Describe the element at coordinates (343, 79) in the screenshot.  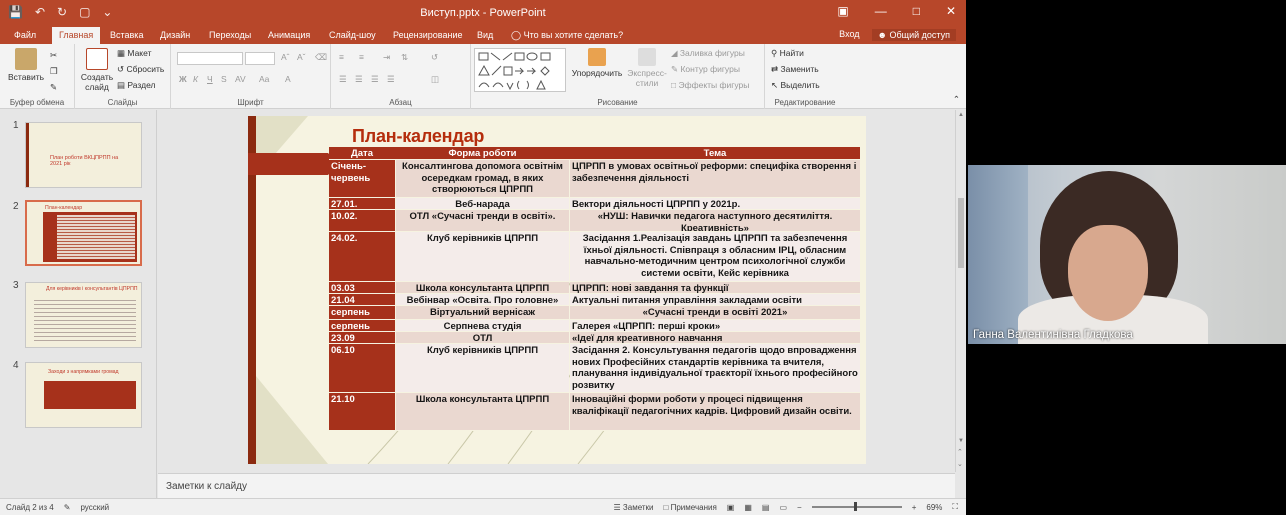
I see `align-left-icon: ☰` at that location.